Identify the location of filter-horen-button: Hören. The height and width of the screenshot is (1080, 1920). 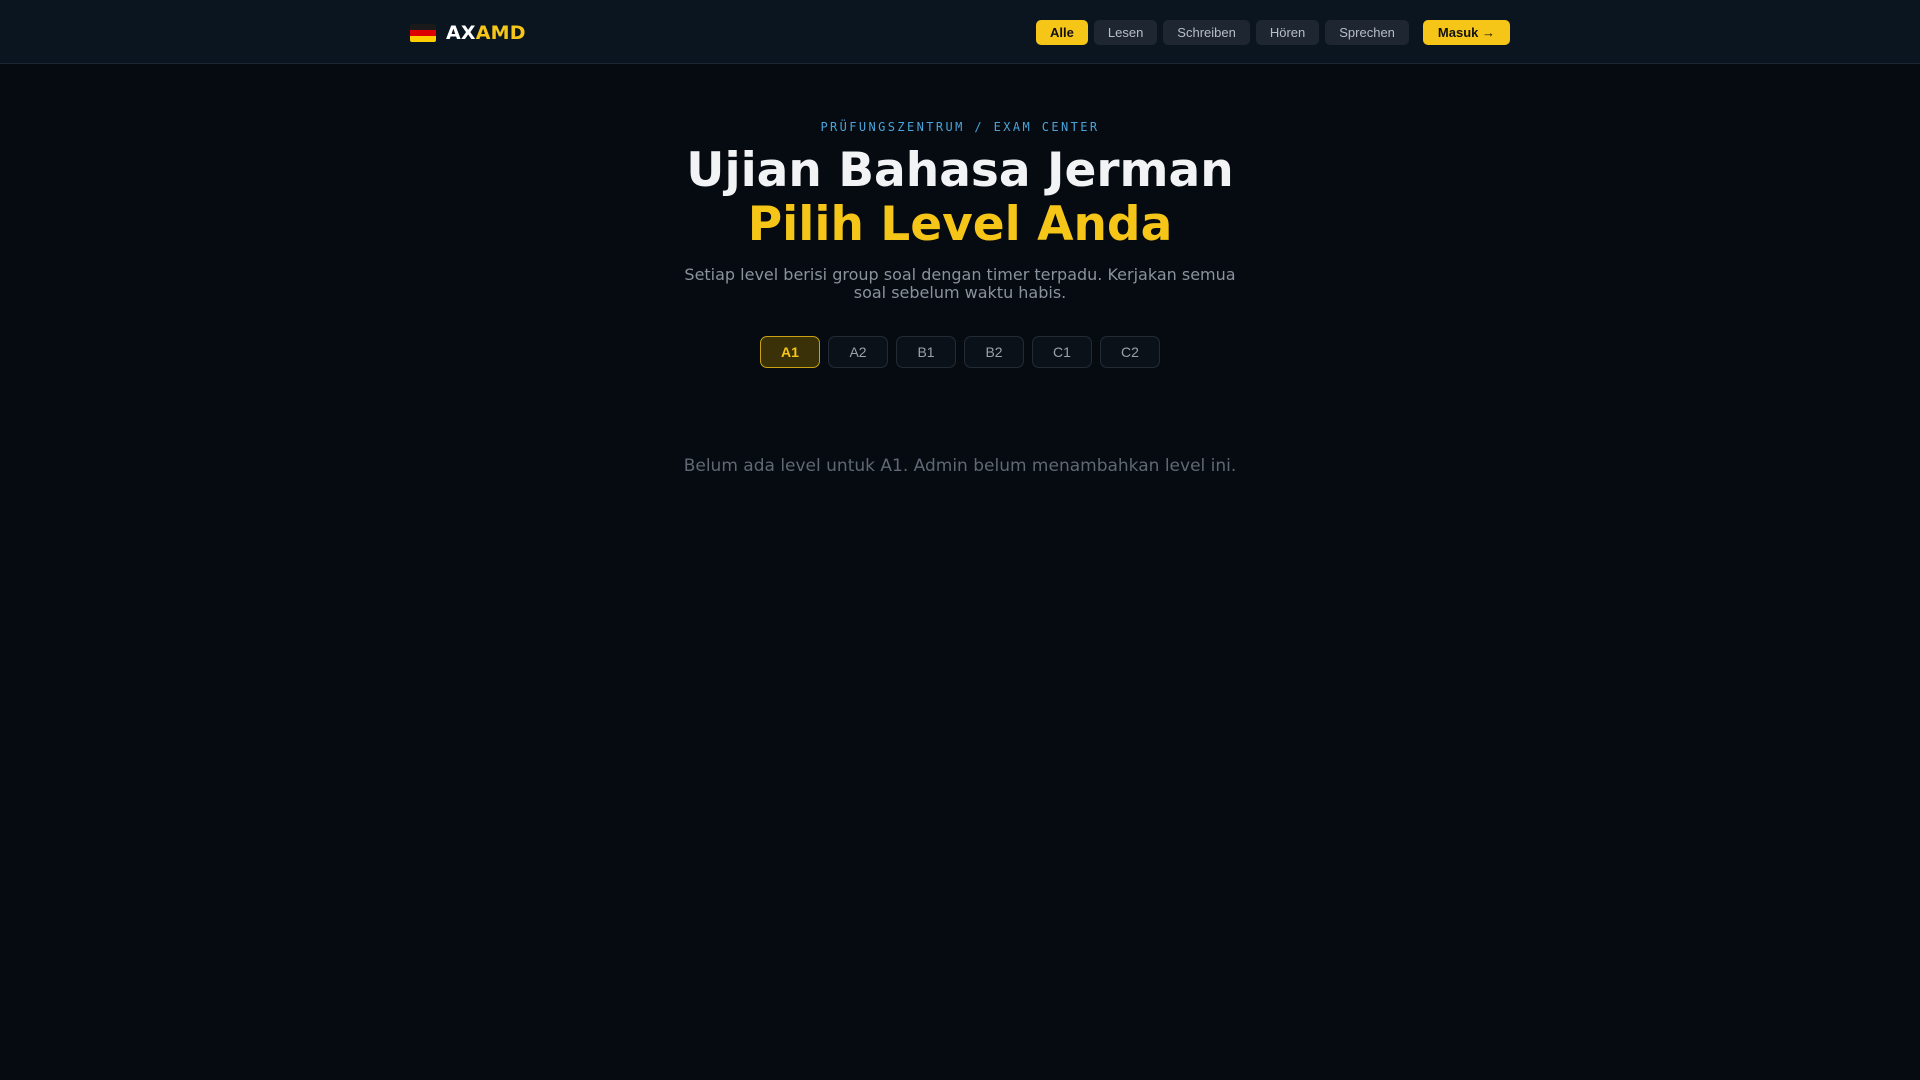
(1287, 32).